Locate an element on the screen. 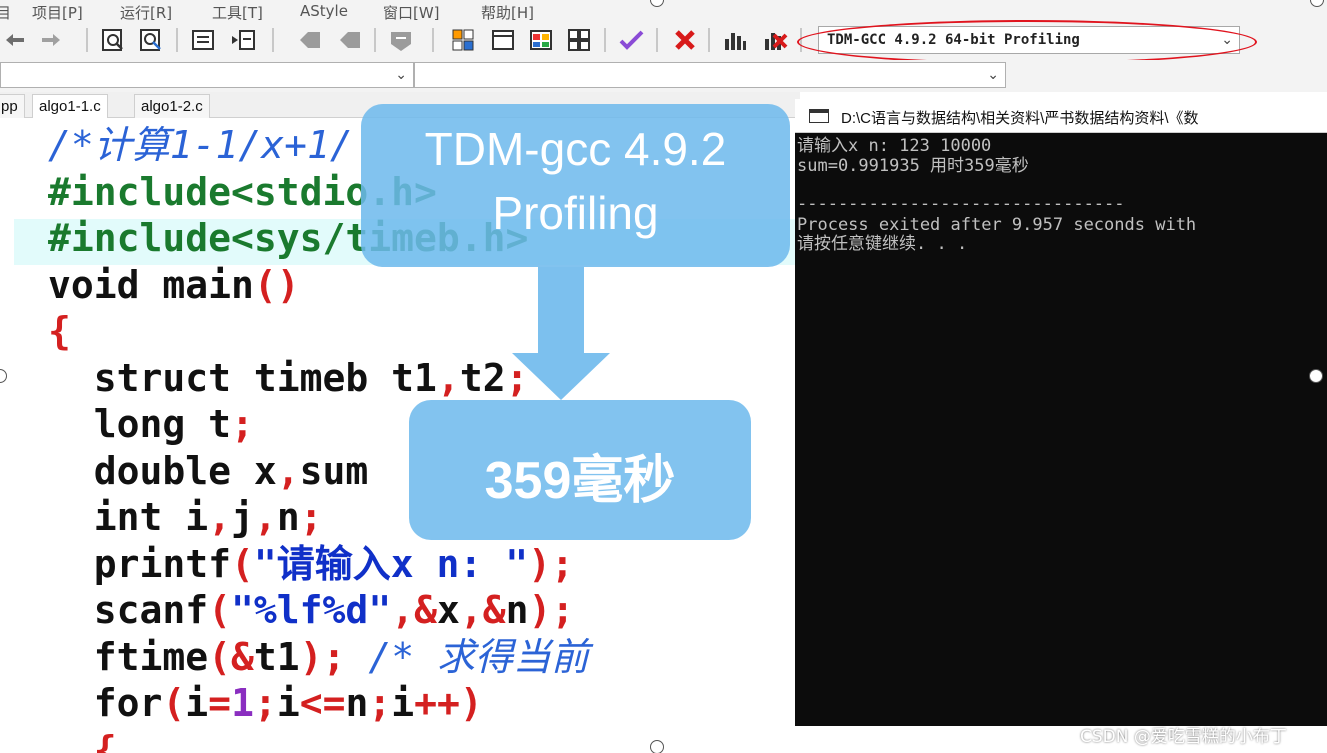 Image resolution: width=1327 pixels, height=753 pixels. callout-time: 359毫秒 is located at coordinates (580, 470).